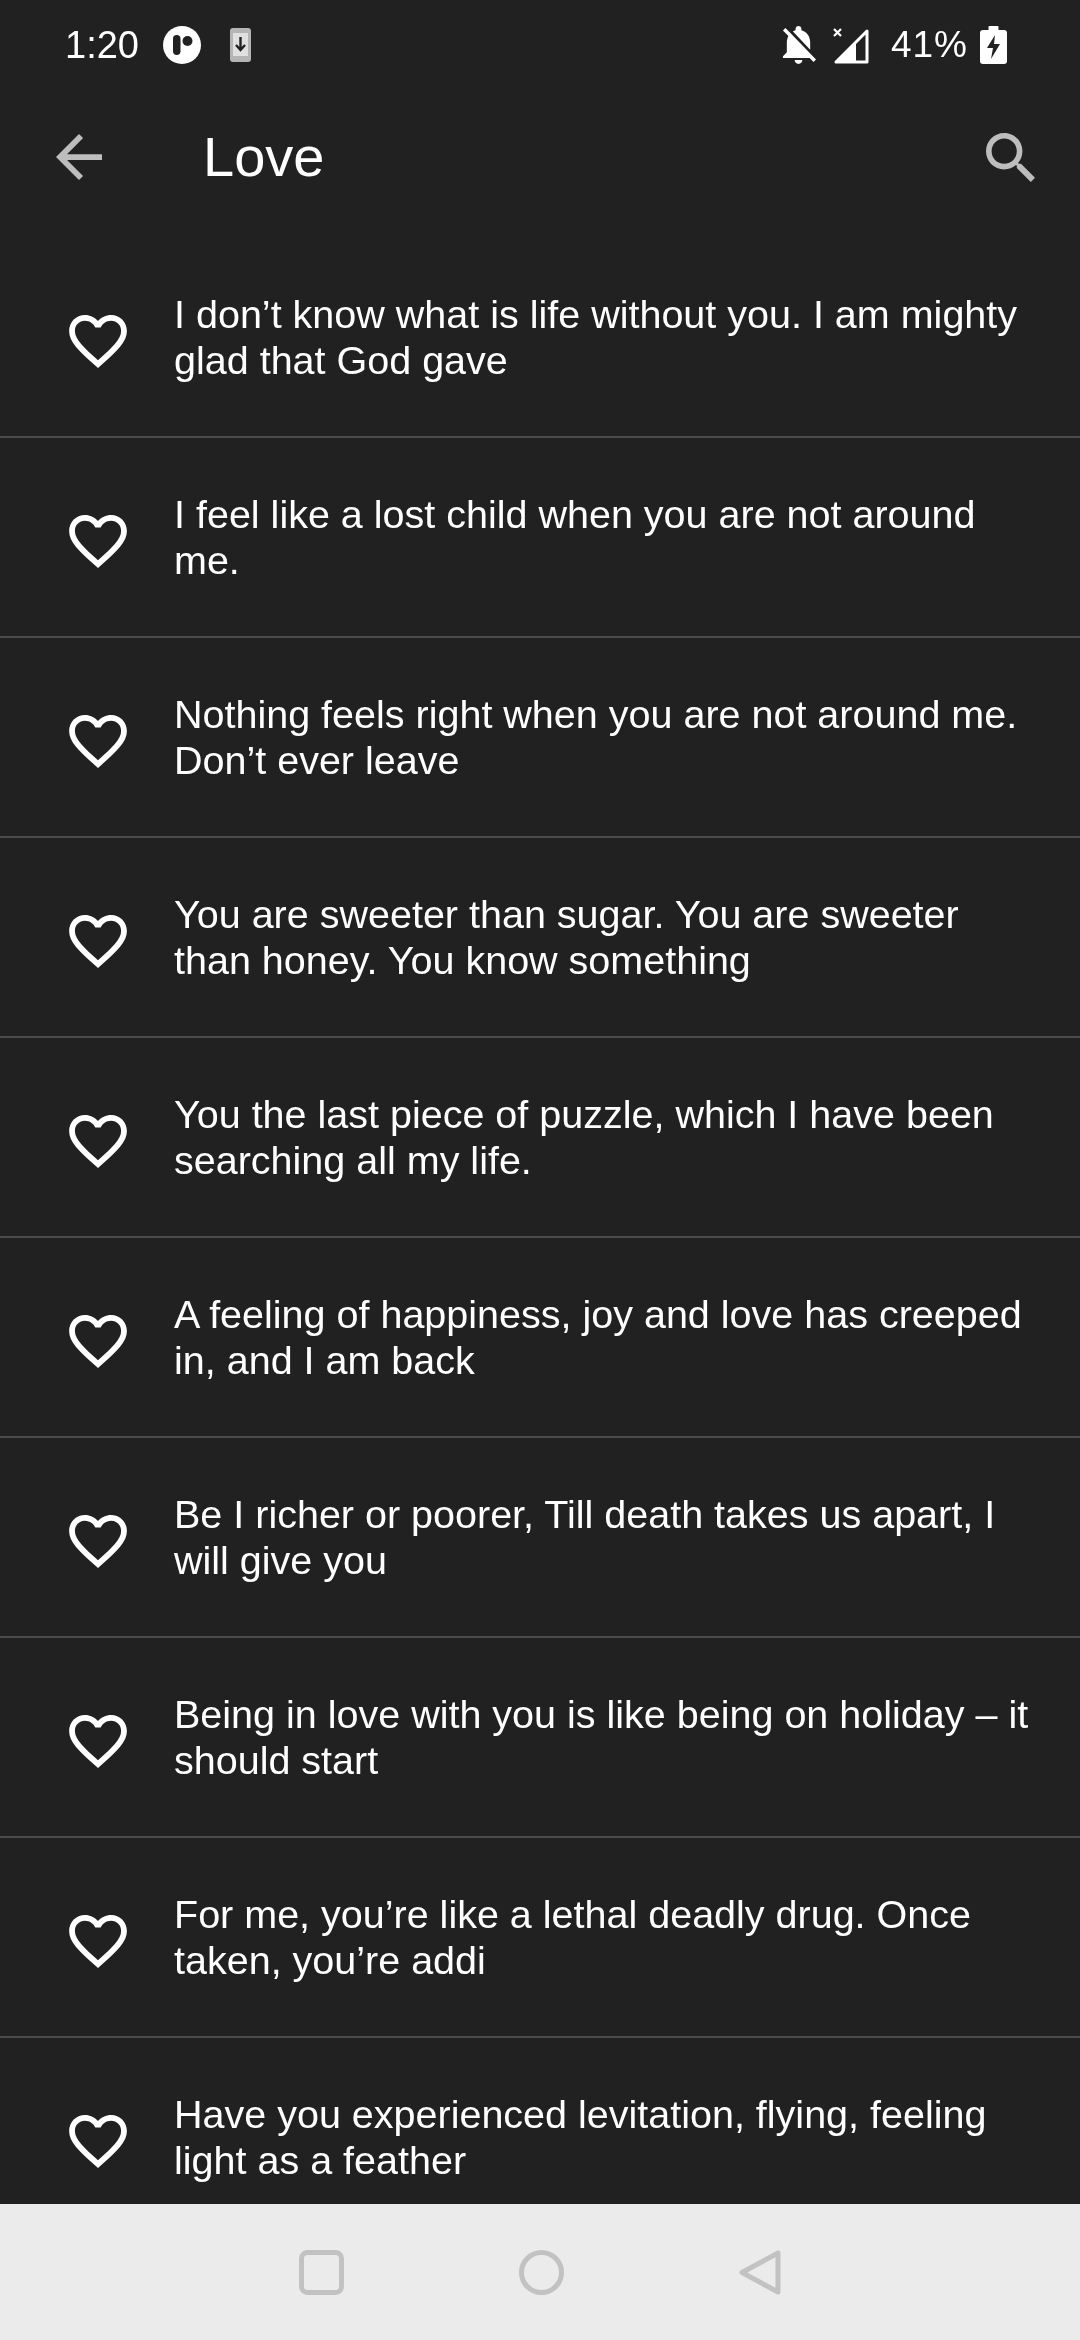  Describe the element at coordinates (607, 1337) in the screenshot. I see `quote-text: A feeling of happiness, joy and love has creeped in, and I am back` at that location.